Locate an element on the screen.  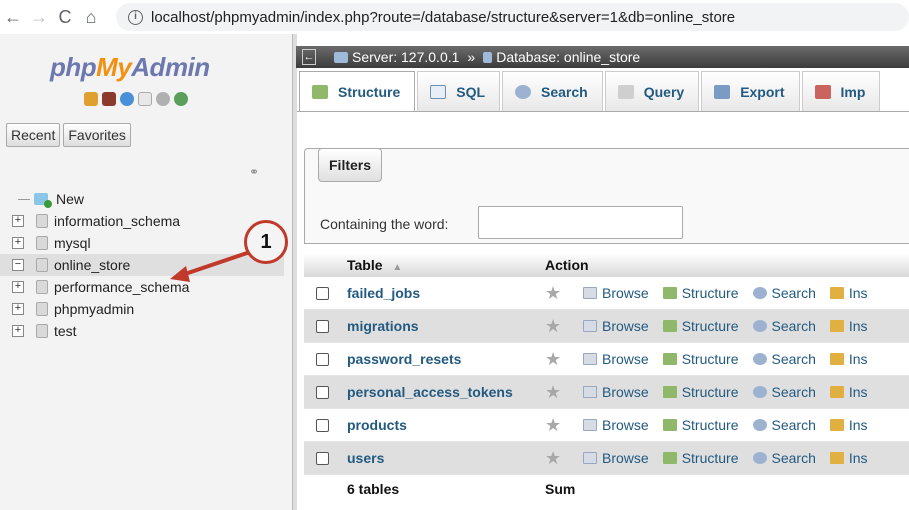
tab-export: Export is located at coordinates (750, 91).